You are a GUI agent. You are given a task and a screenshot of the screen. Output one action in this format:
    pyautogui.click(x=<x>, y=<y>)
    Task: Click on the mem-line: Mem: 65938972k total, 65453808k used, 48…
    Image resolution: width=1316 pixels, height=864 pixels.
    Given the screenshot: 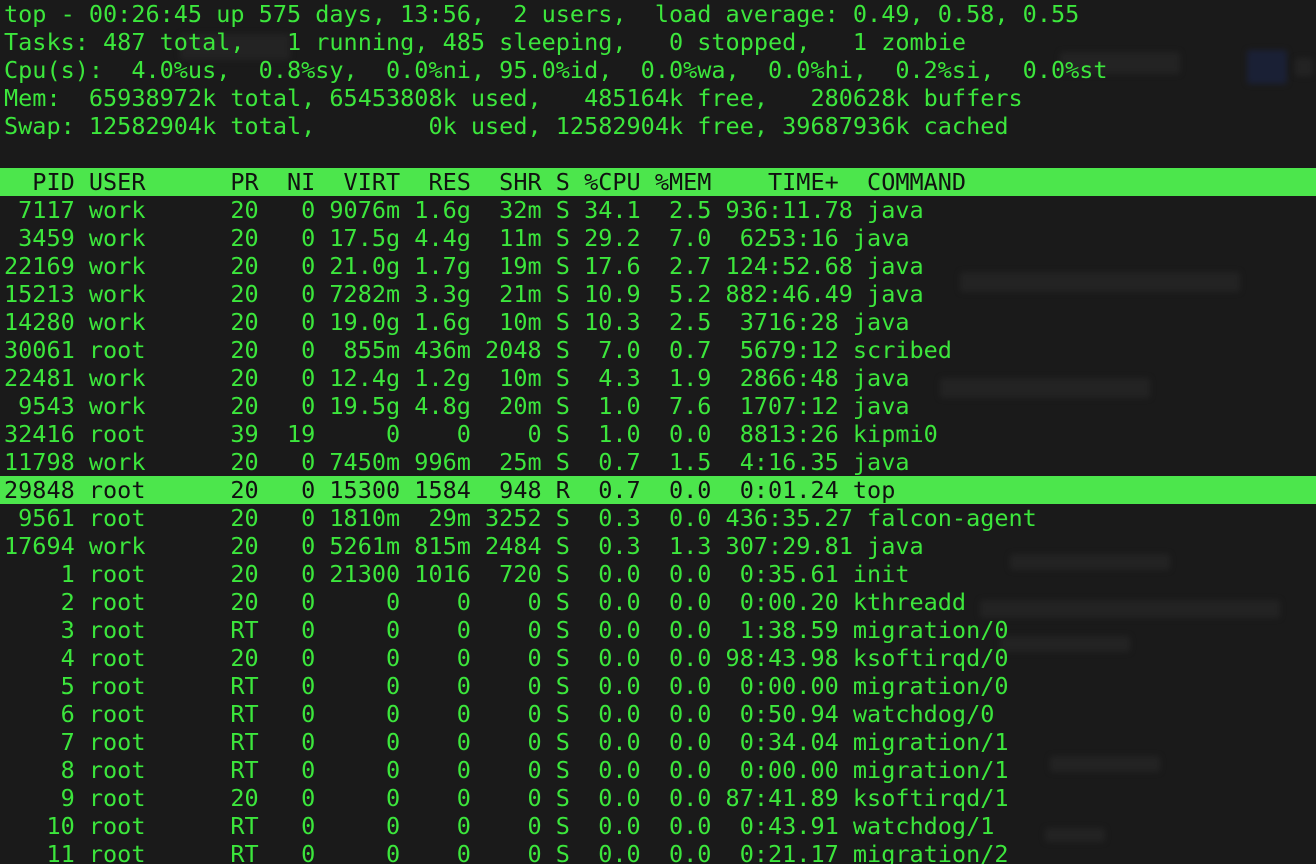 What is the action you would take?
    pyautogui.click(x=513, y=98)
    